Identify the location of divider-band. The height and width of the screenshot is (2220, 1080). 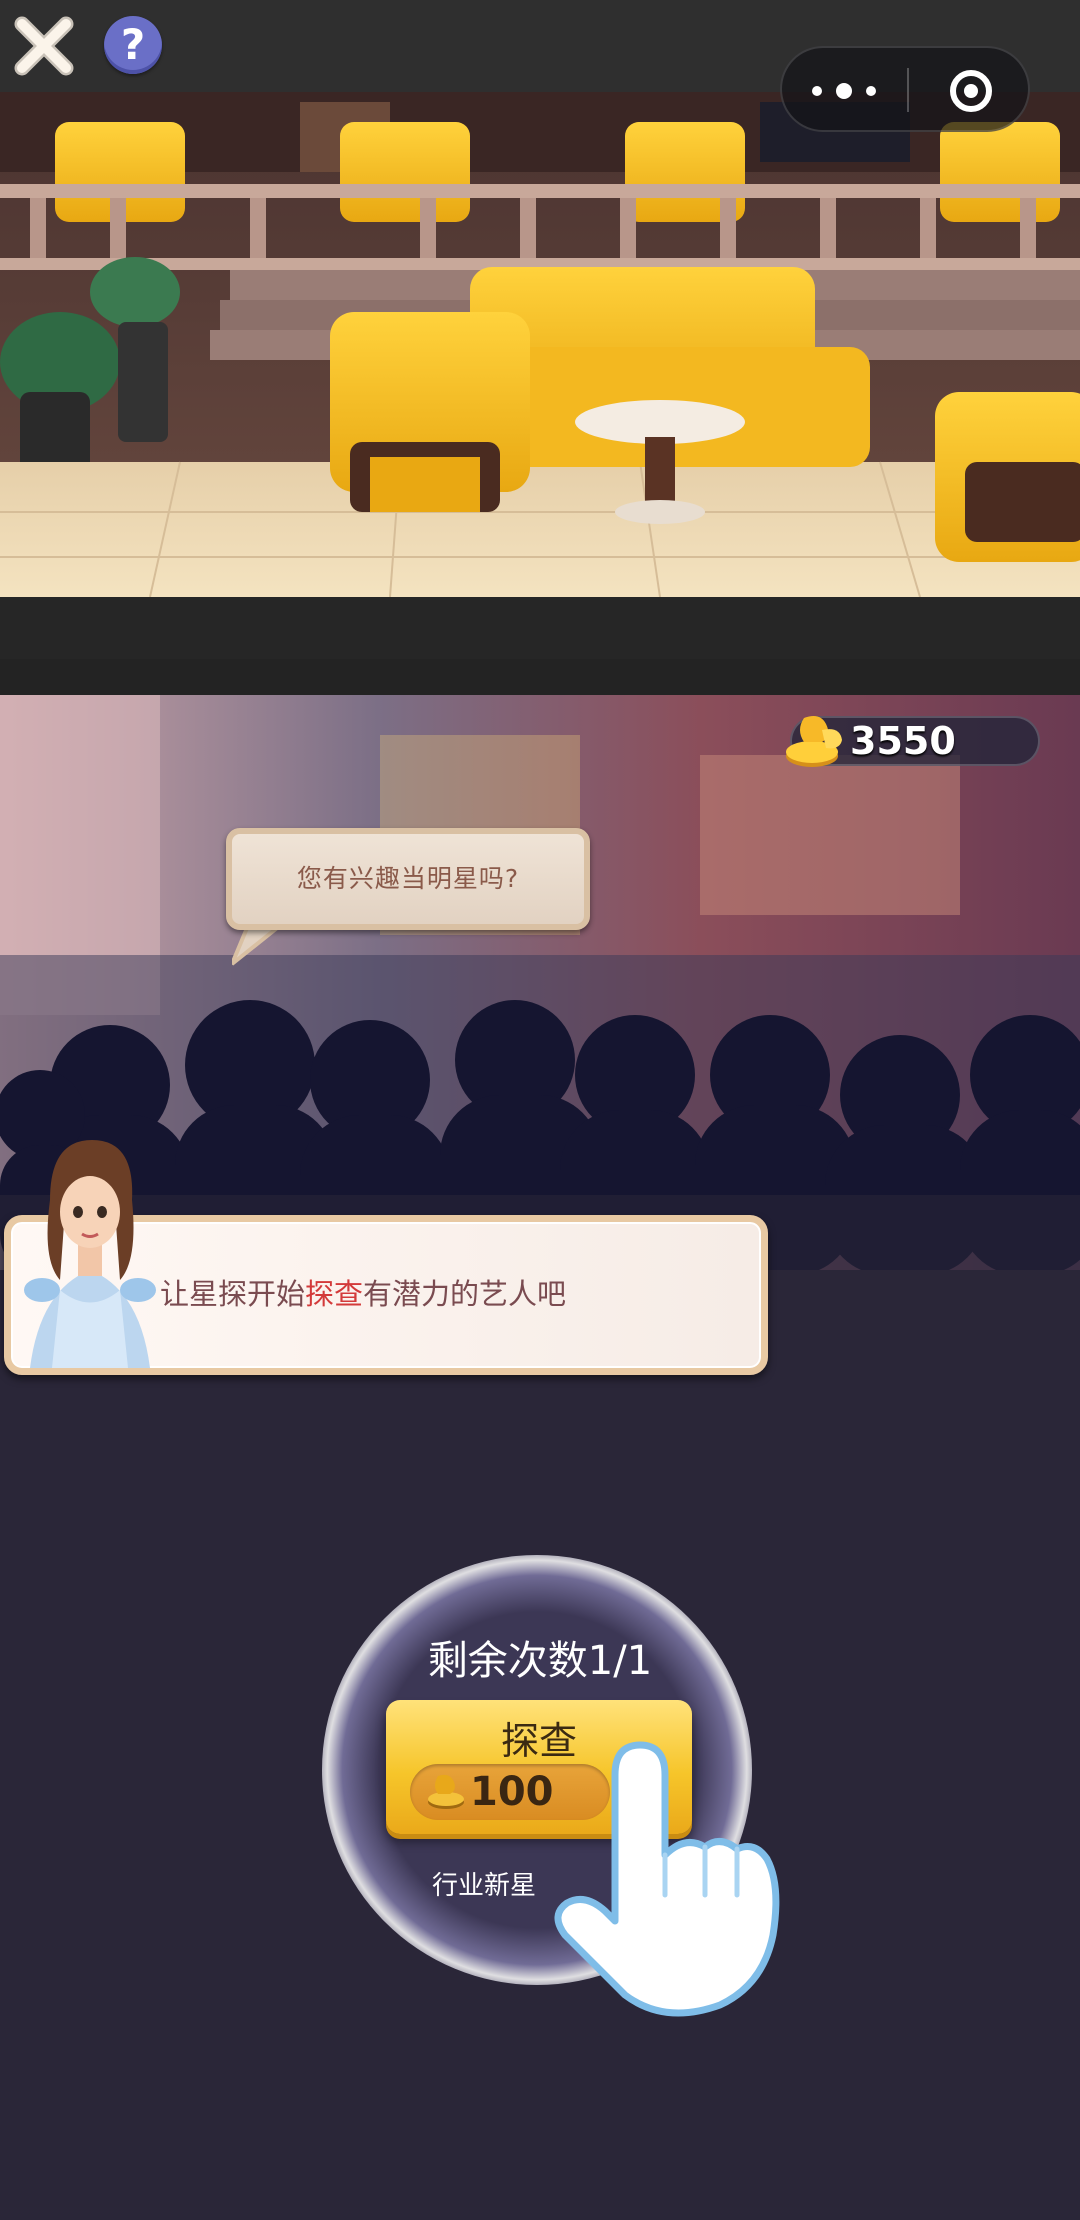
(540, 646).